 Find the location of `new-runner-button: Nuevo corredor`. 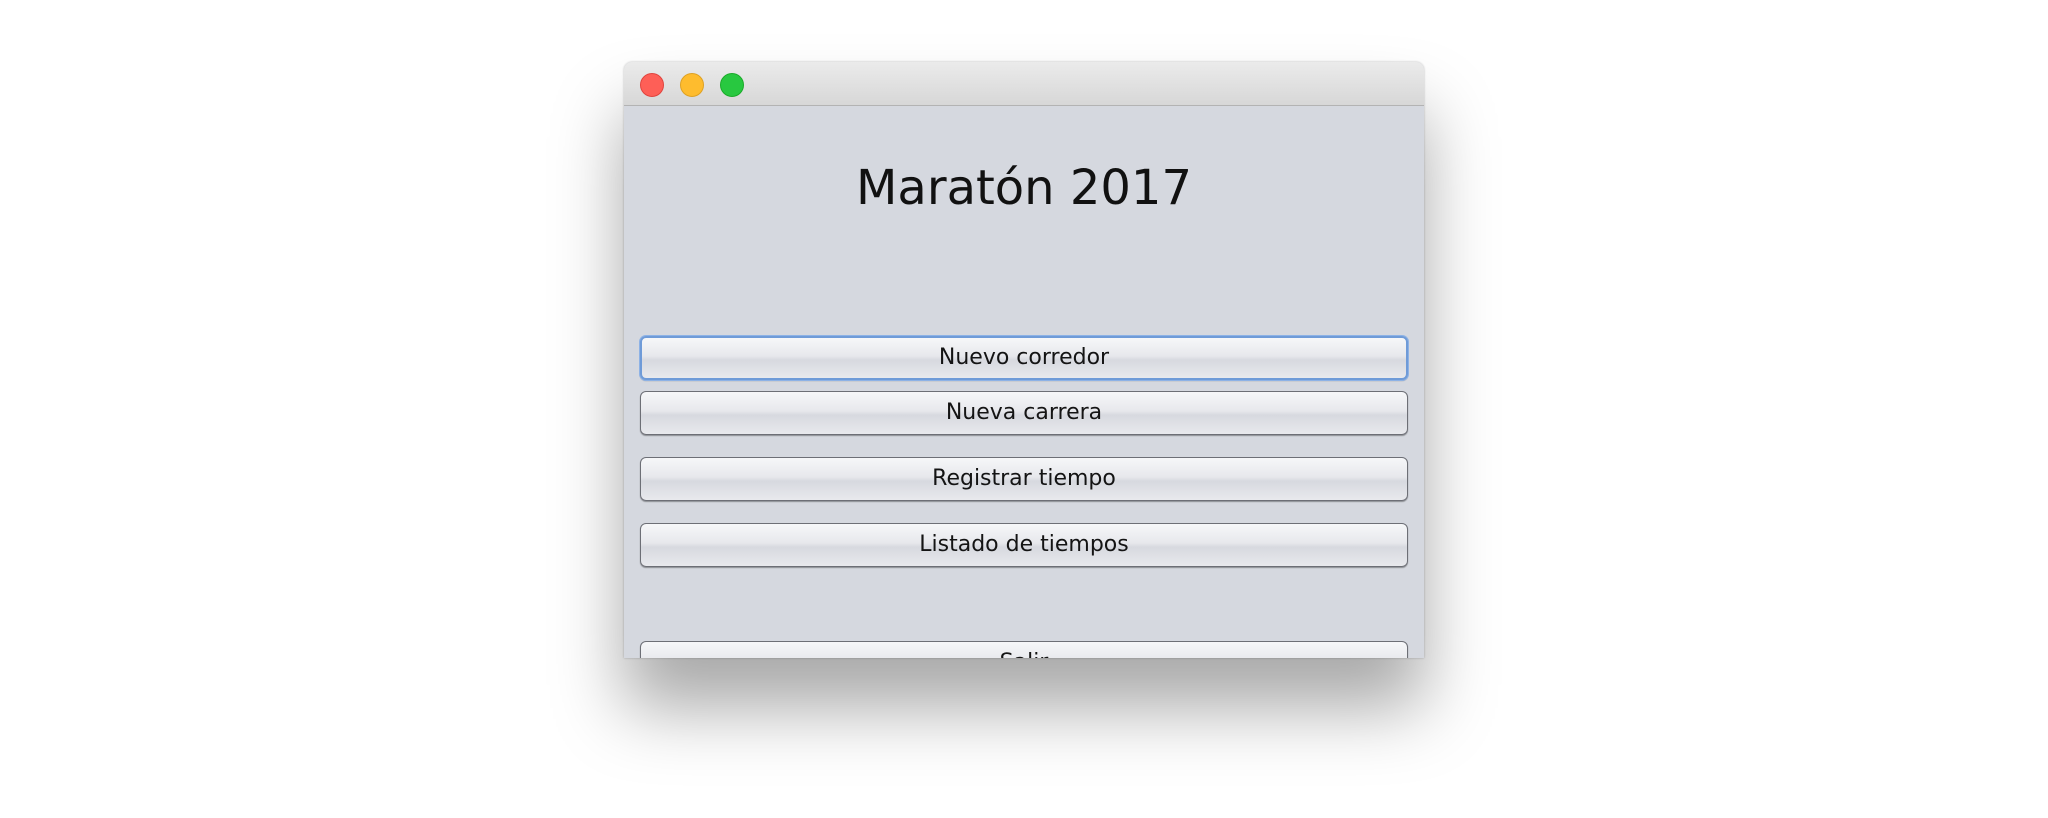

new-runner-button: Nuevo corredor is located at coordinates (1024, 358).